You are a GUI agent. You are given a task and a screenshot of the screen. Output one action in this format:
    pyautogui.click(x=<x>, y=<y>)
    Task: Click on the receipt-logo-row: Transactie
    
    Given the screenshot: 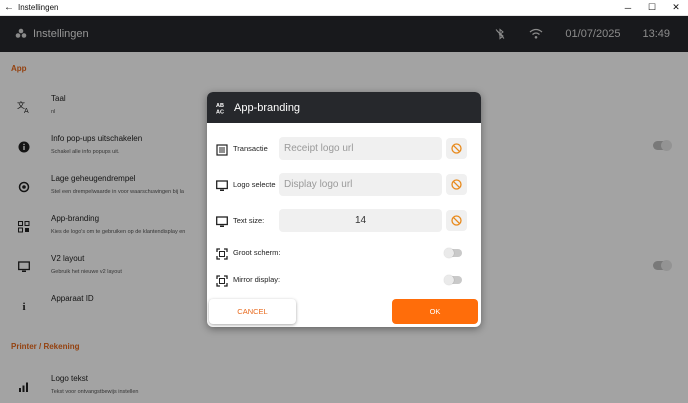 What is the action you would take?
    pyautogui.click(x=344, y=149)
    